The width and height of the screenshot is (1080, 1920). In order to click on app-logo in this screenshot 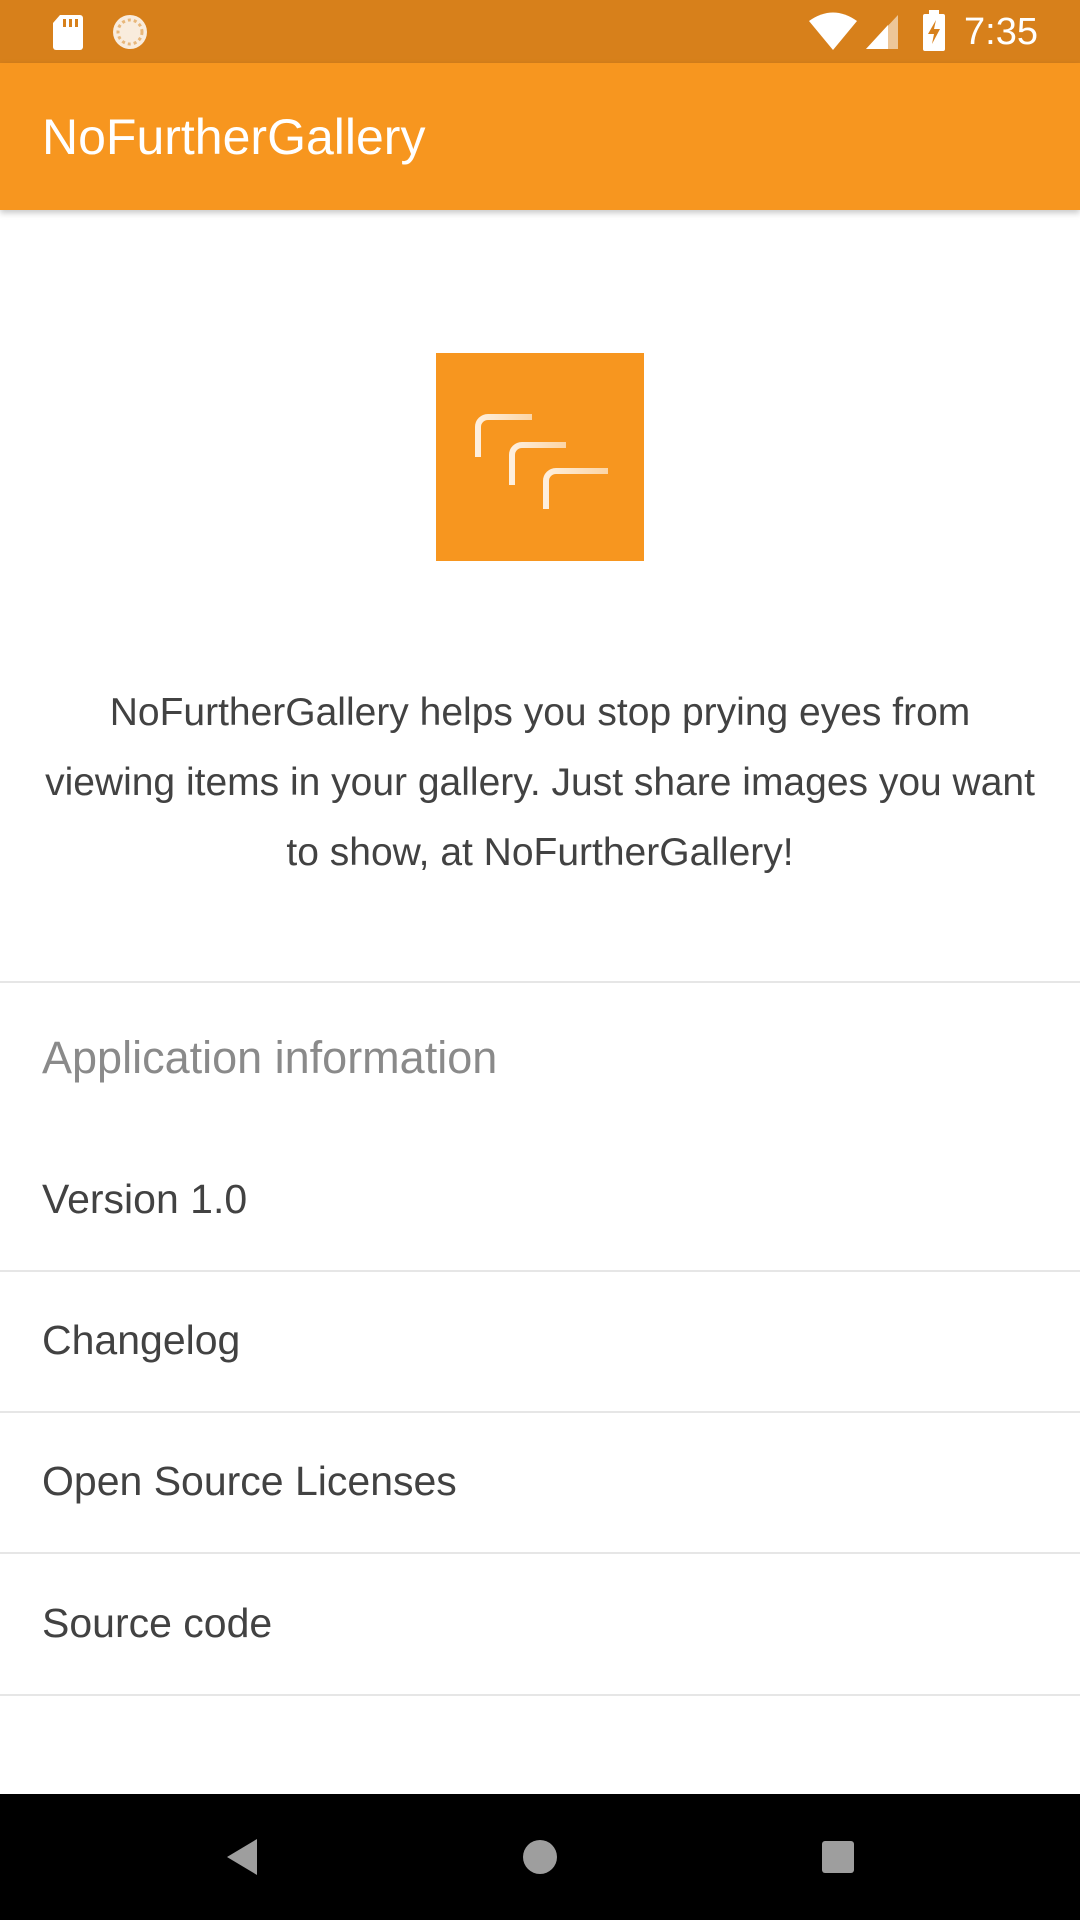, I will do `click(540, 457)`.